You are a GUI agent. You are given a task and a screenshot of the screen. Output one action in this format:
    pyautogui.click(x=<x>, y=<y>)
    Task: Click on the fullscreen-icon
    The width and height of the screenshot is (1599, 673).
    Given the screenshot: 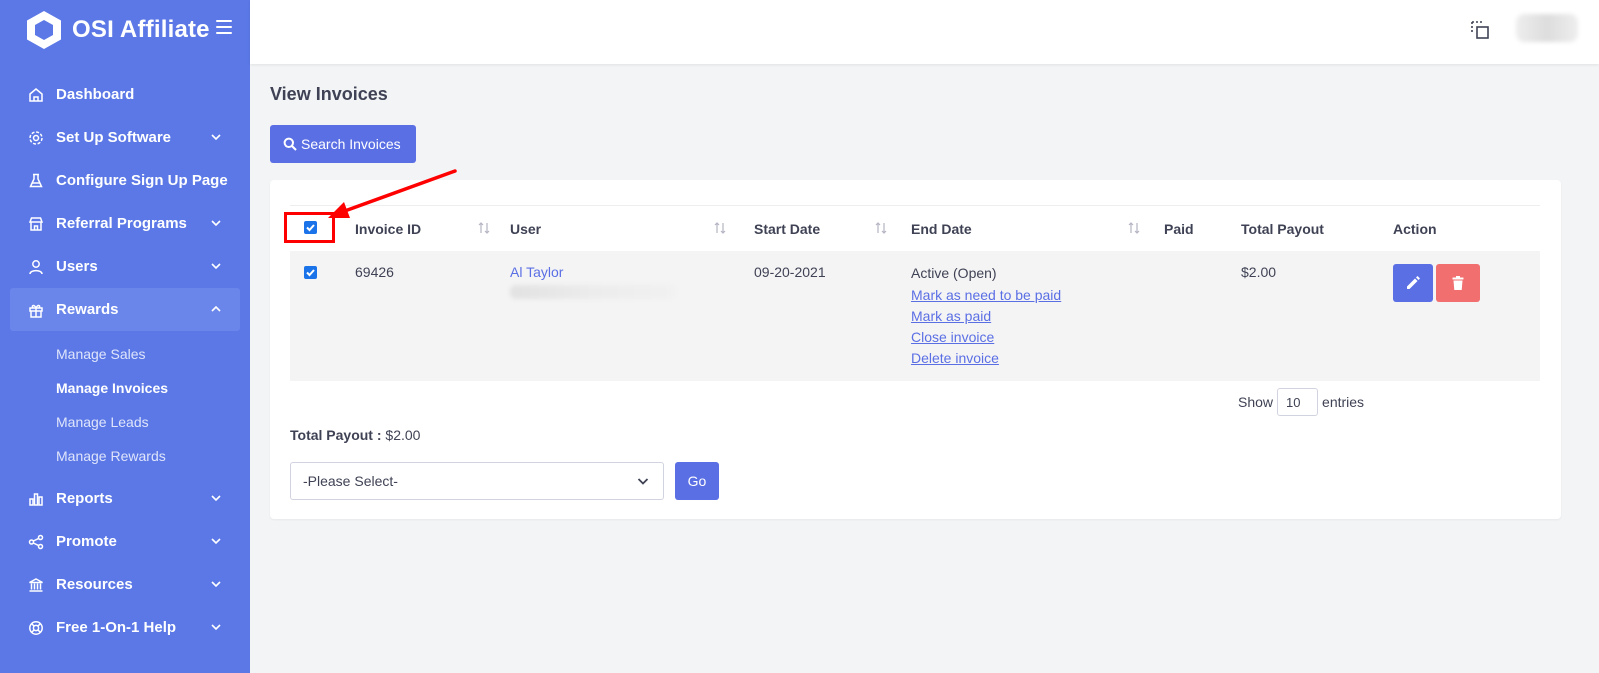 What is the action you would take?
    pyautogui.click(x=1480, y=30)
    